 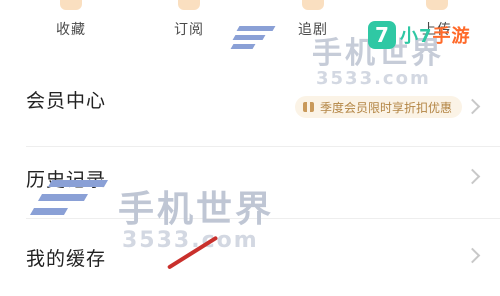 I want to click on vip-promo-badge: 季度会员限时享折扣优惠, so click(x=378, y=107).